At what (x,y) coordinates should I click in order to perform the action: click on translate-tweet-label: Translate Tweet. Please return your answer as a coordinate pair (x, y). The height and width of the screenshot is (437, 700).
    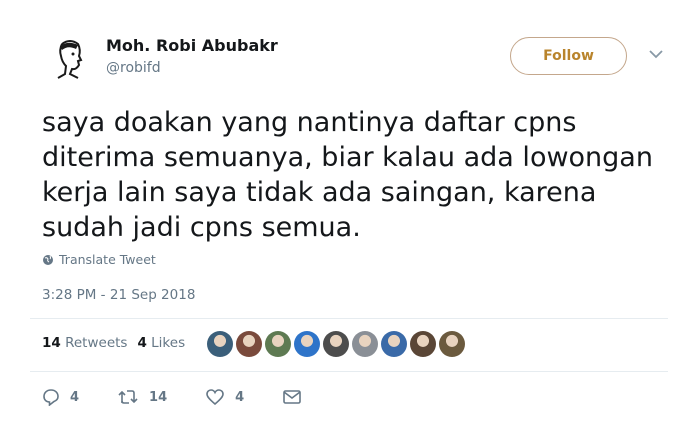
    Looking at the image, I should click on (107, 259).